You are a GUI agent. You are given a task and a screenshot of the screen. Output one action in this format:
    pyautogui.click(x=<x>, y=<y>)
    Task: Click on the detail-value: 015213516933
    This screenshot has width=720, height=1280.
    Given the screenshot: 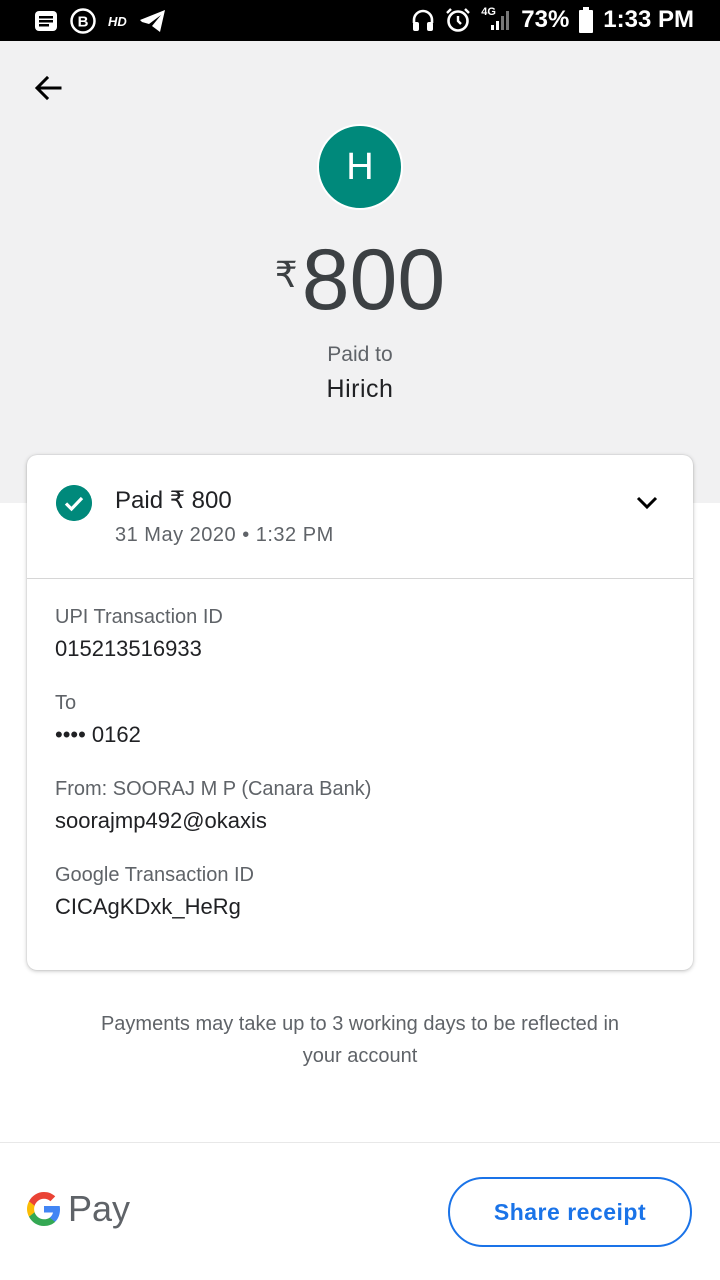 What is the action you would take?
    pyautogui.click(x=128, y=648)
    